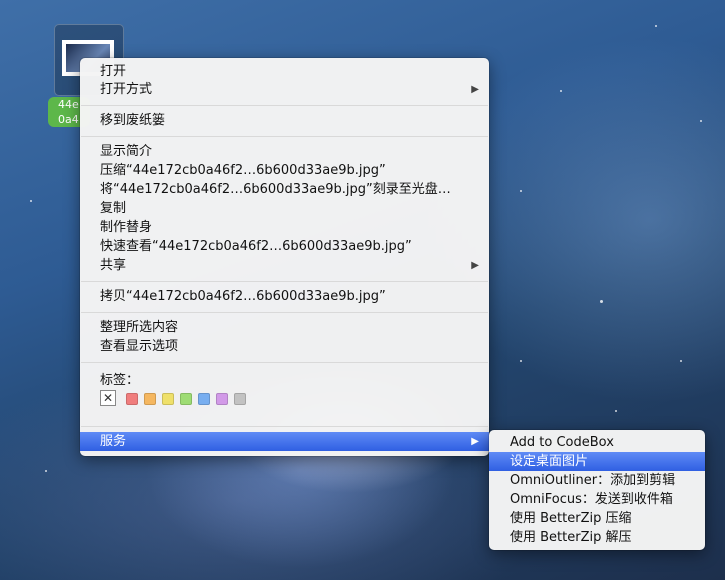 This screenshot has height=580, width=725. Describe the element at coordinates (597, 461) in the screenshot. I see `service-set-desktop-picture: 设定桌面图片` at that location.